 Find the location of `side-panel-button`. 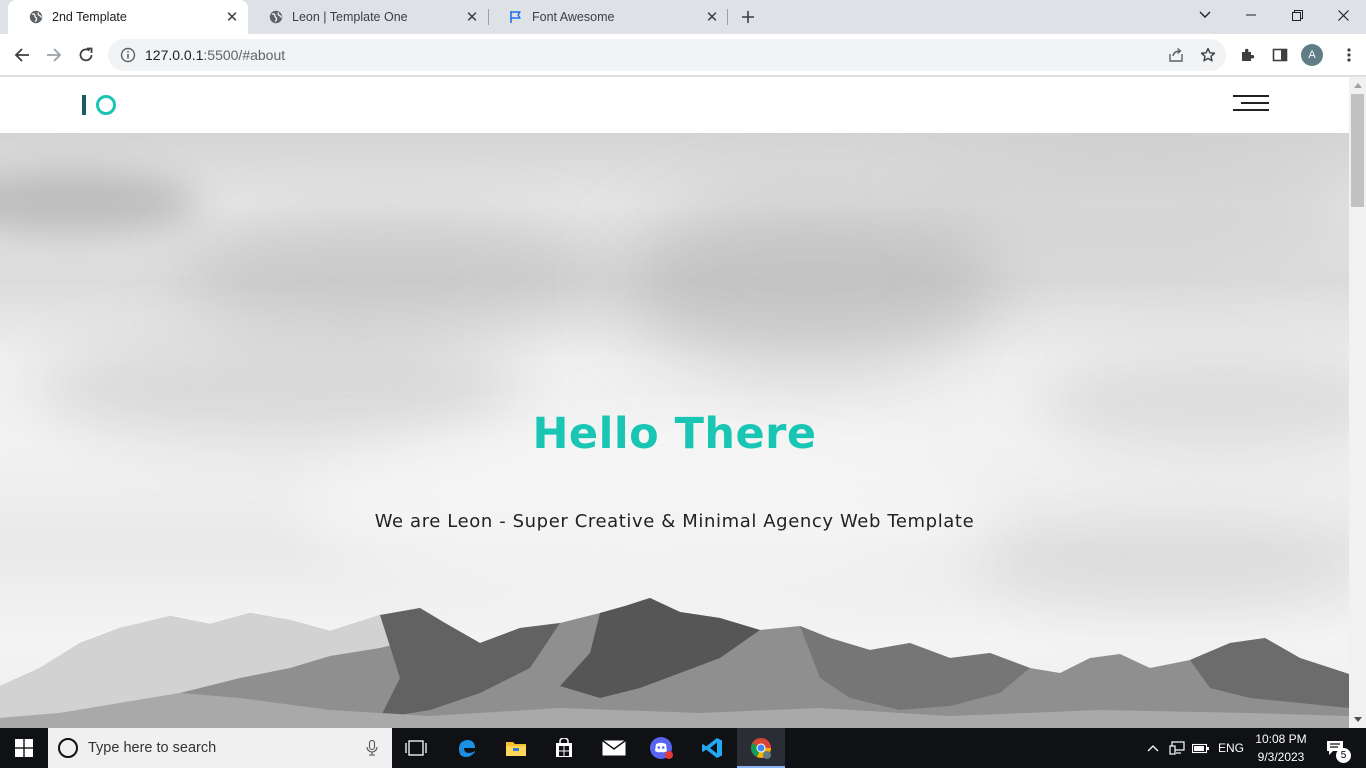

side-panel-button is located at coordinates (1280, 55).